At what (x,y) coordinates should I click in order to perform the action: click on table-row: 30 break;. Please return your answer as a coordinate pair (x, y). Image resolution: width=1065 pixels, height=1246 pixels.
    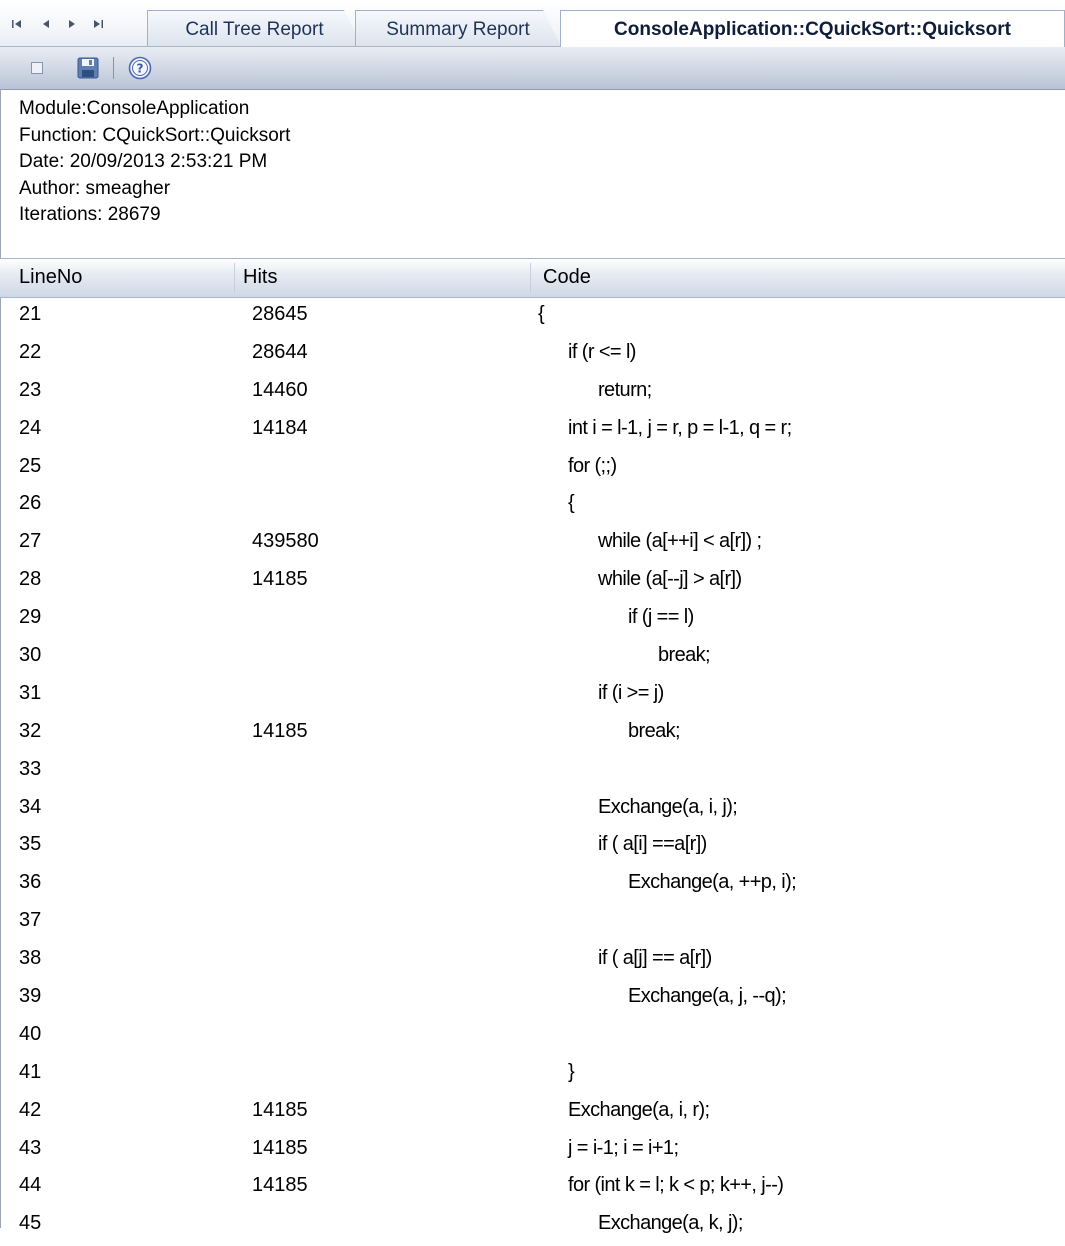
    Looking at the image, I should click on (532, 659).